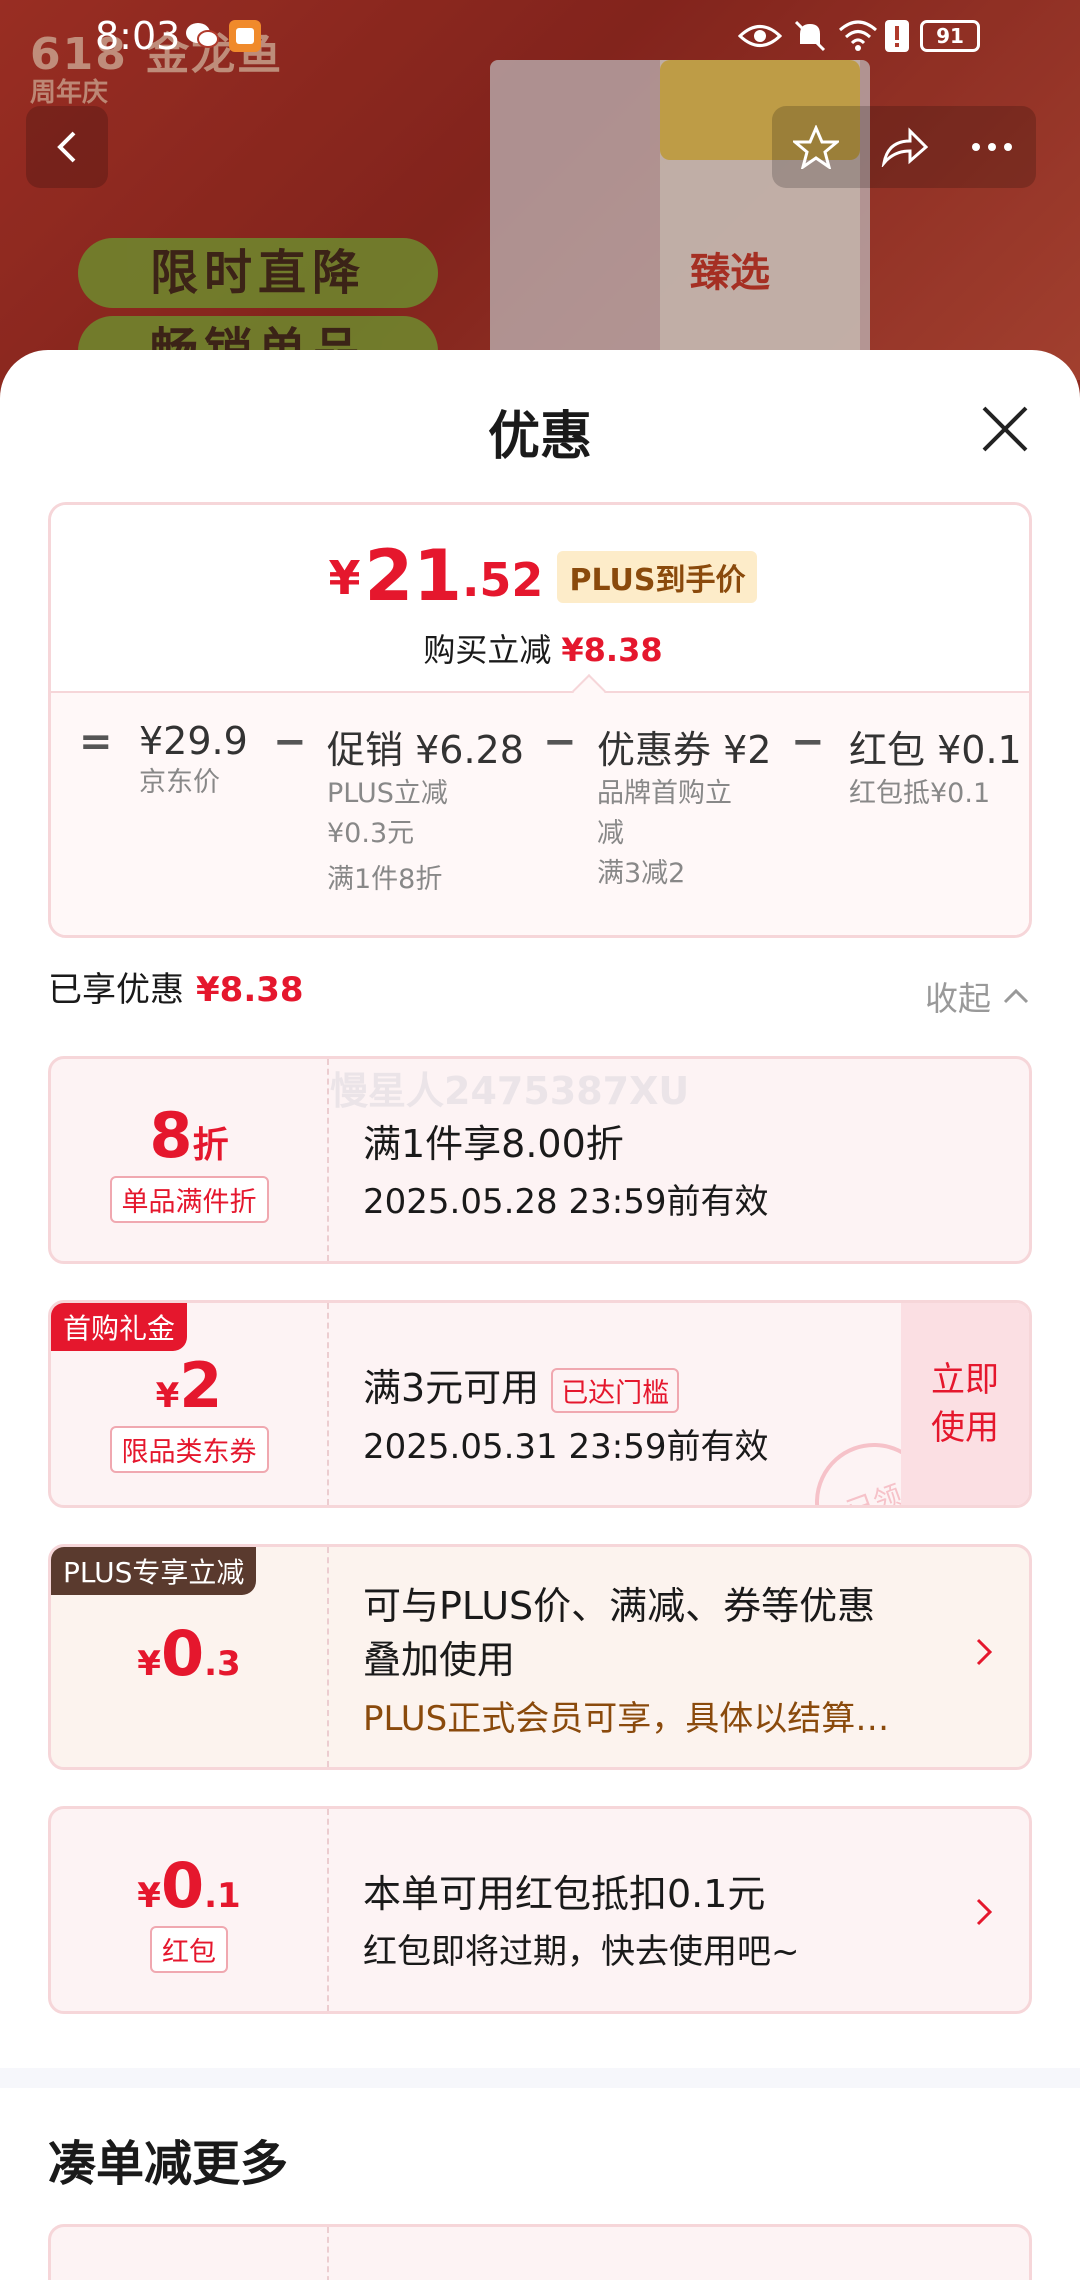 The width and height of the screenshot is (1080, 2280). I want to click on app-notification-icon, so click(245, 36).